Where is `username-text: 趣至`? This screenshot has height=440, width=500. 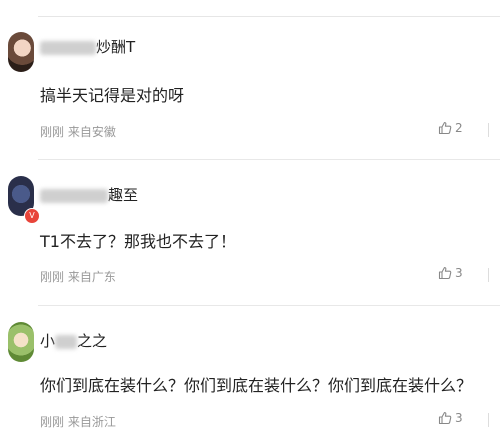
username-text: 趣至 is located at coordinates (123, 195).